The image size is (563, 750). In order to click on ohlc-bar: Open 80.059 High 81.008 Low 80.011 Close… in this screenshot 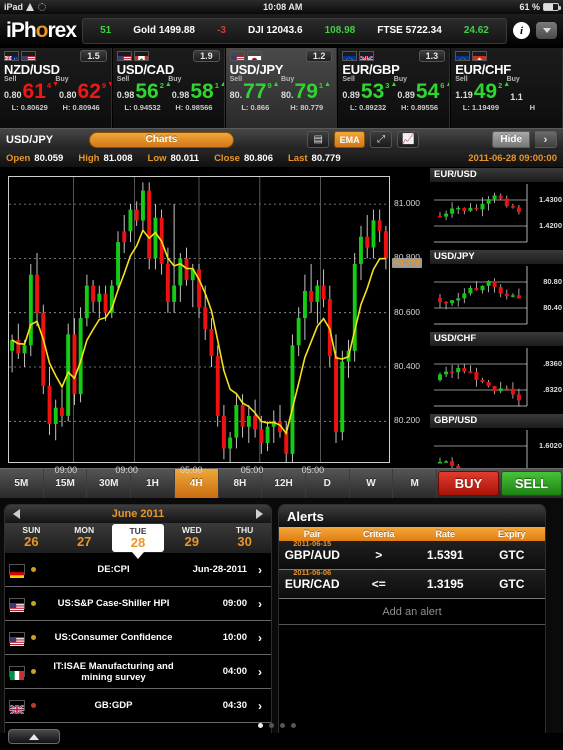, I will do `click(281, 159)`.